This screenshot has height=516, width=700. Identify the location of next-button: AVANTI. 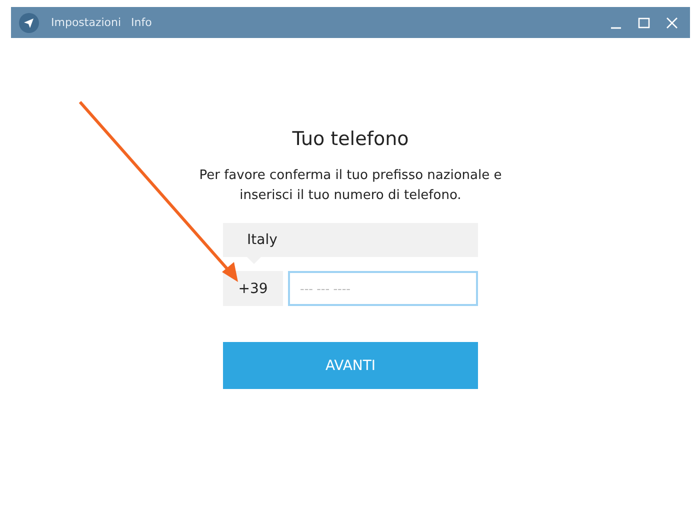
(350, 365).